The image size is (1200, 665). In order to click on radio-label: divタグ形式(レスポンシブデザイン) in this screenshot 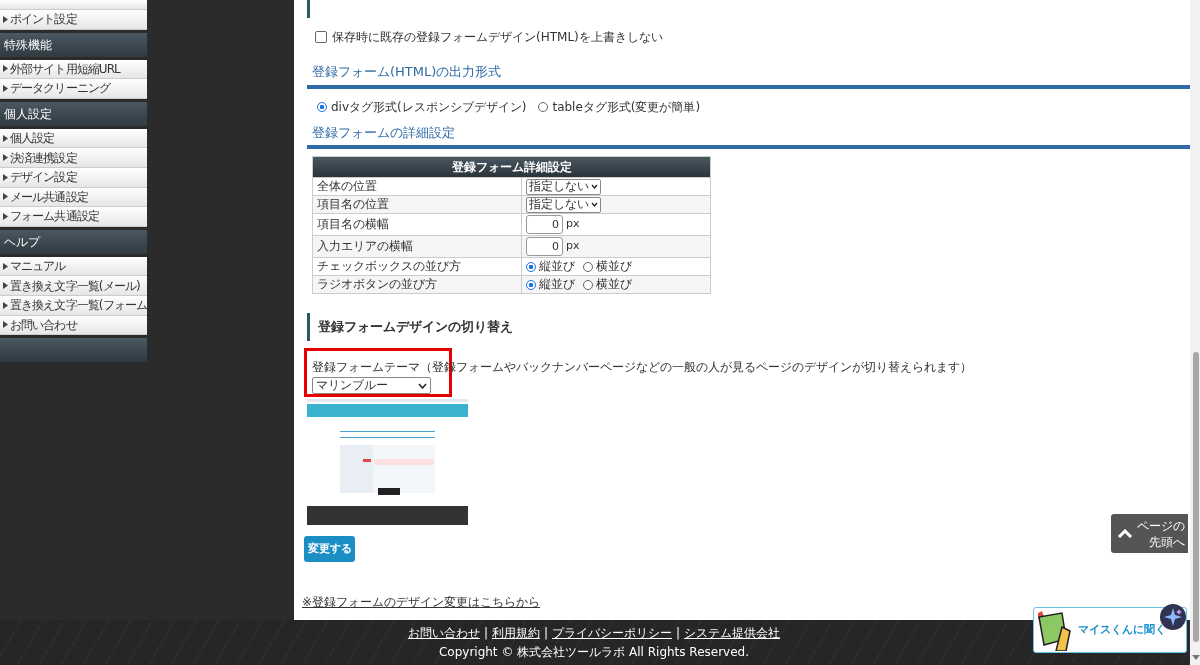, I will do `click(429, 107)`.